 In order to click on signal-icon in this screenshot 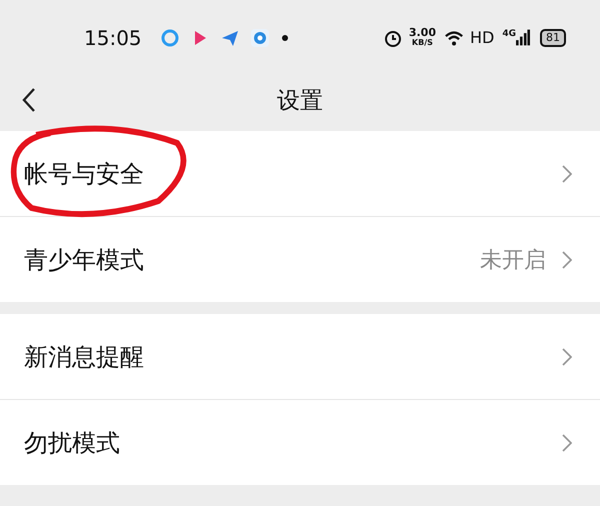, I will do `click(523, 37)`.